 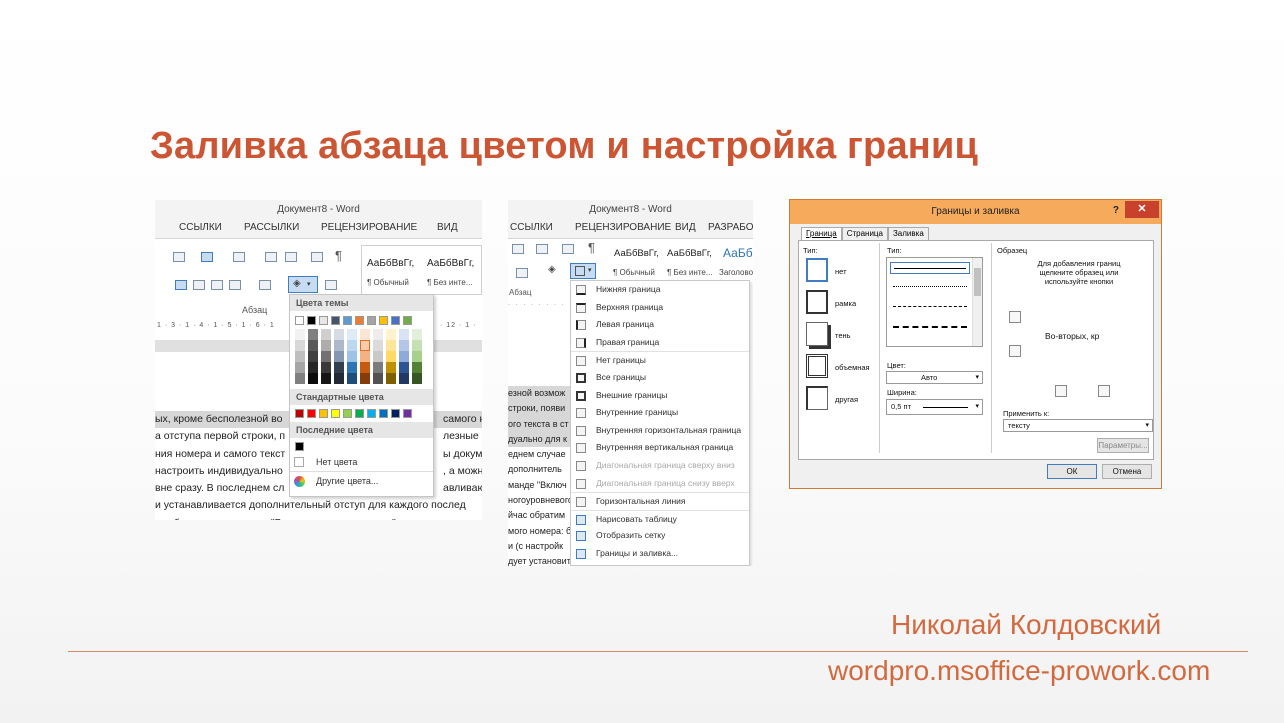 I want to click on right-border-button, so click(x=1104, y=391).